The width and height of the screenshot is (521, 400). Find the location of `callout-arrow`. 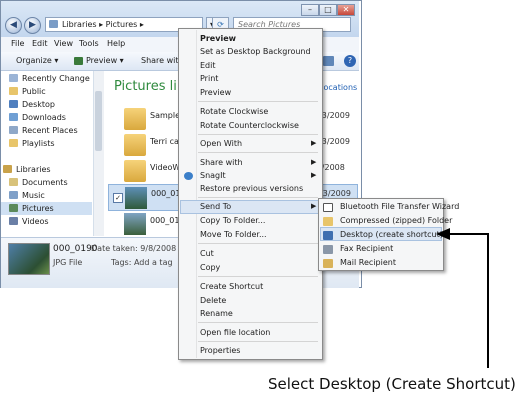

callout-arrow is located at coordinates (462, 298).